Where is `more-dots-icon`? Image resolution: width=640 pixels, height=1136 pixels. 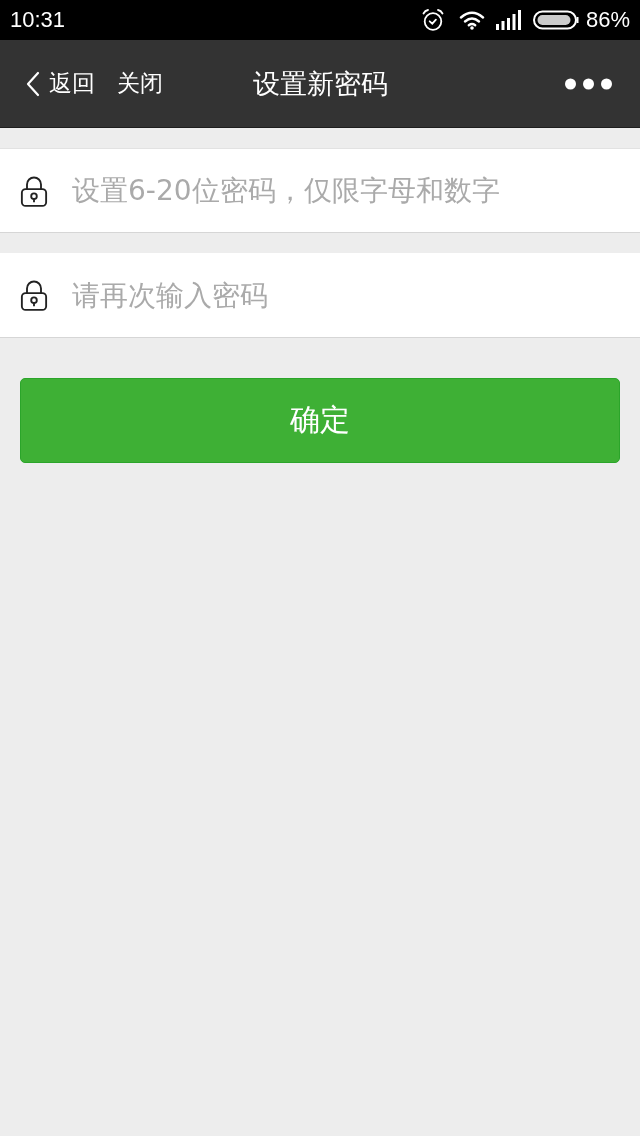 more-dots-icon is located at coordinates (588, 83).